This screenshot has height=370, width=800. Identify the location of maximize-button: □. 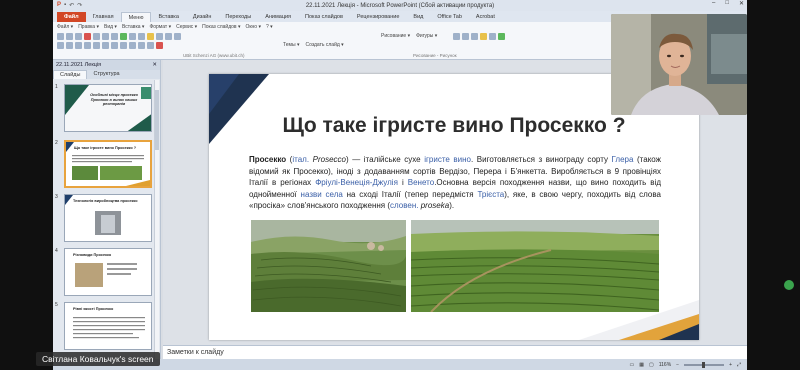
(727, 3).